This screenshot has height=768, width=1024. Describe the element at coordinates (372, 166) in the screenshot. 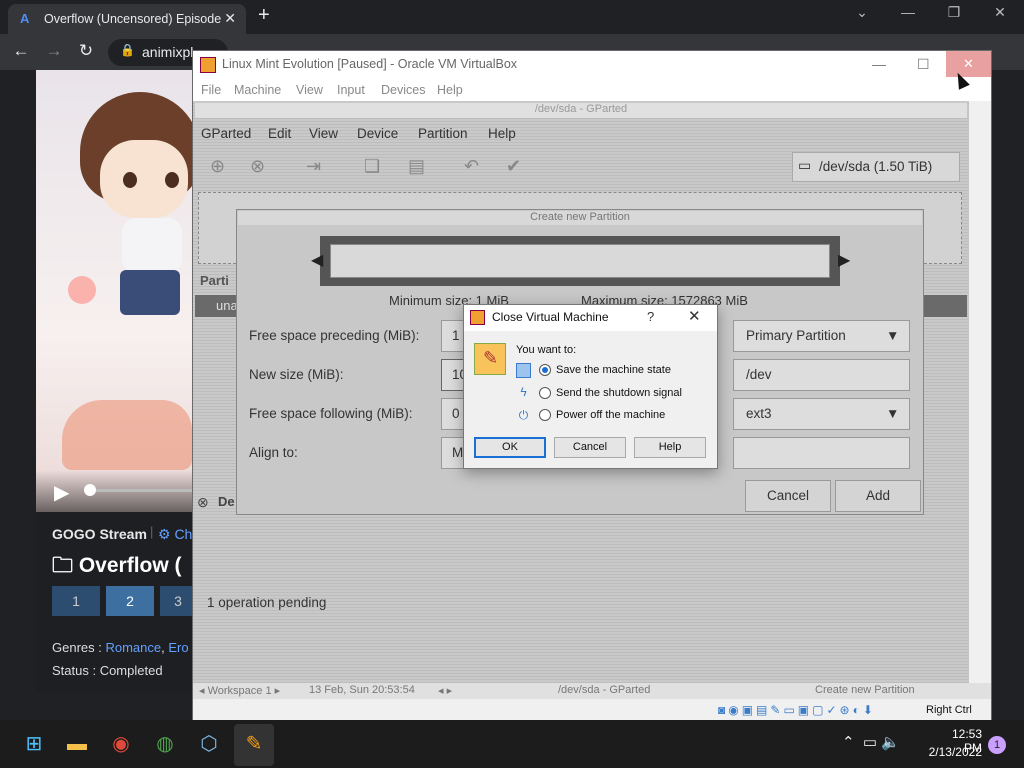

I see `copy-icon: ❏` at that location.